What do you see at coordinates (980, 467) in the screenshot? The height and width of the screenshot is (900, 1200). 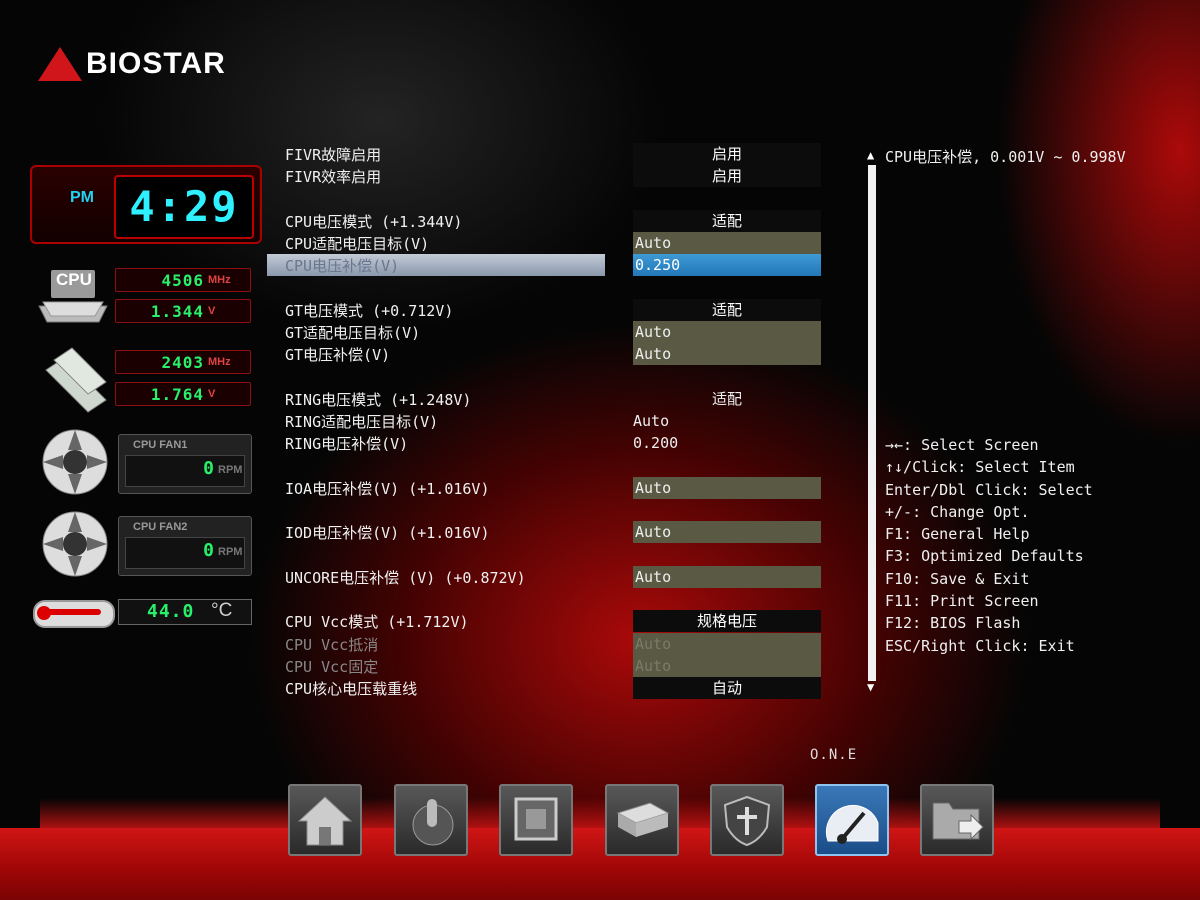 I see `key-hint: ↑↓/Click: Select Item` at bounding box center [980, 467].